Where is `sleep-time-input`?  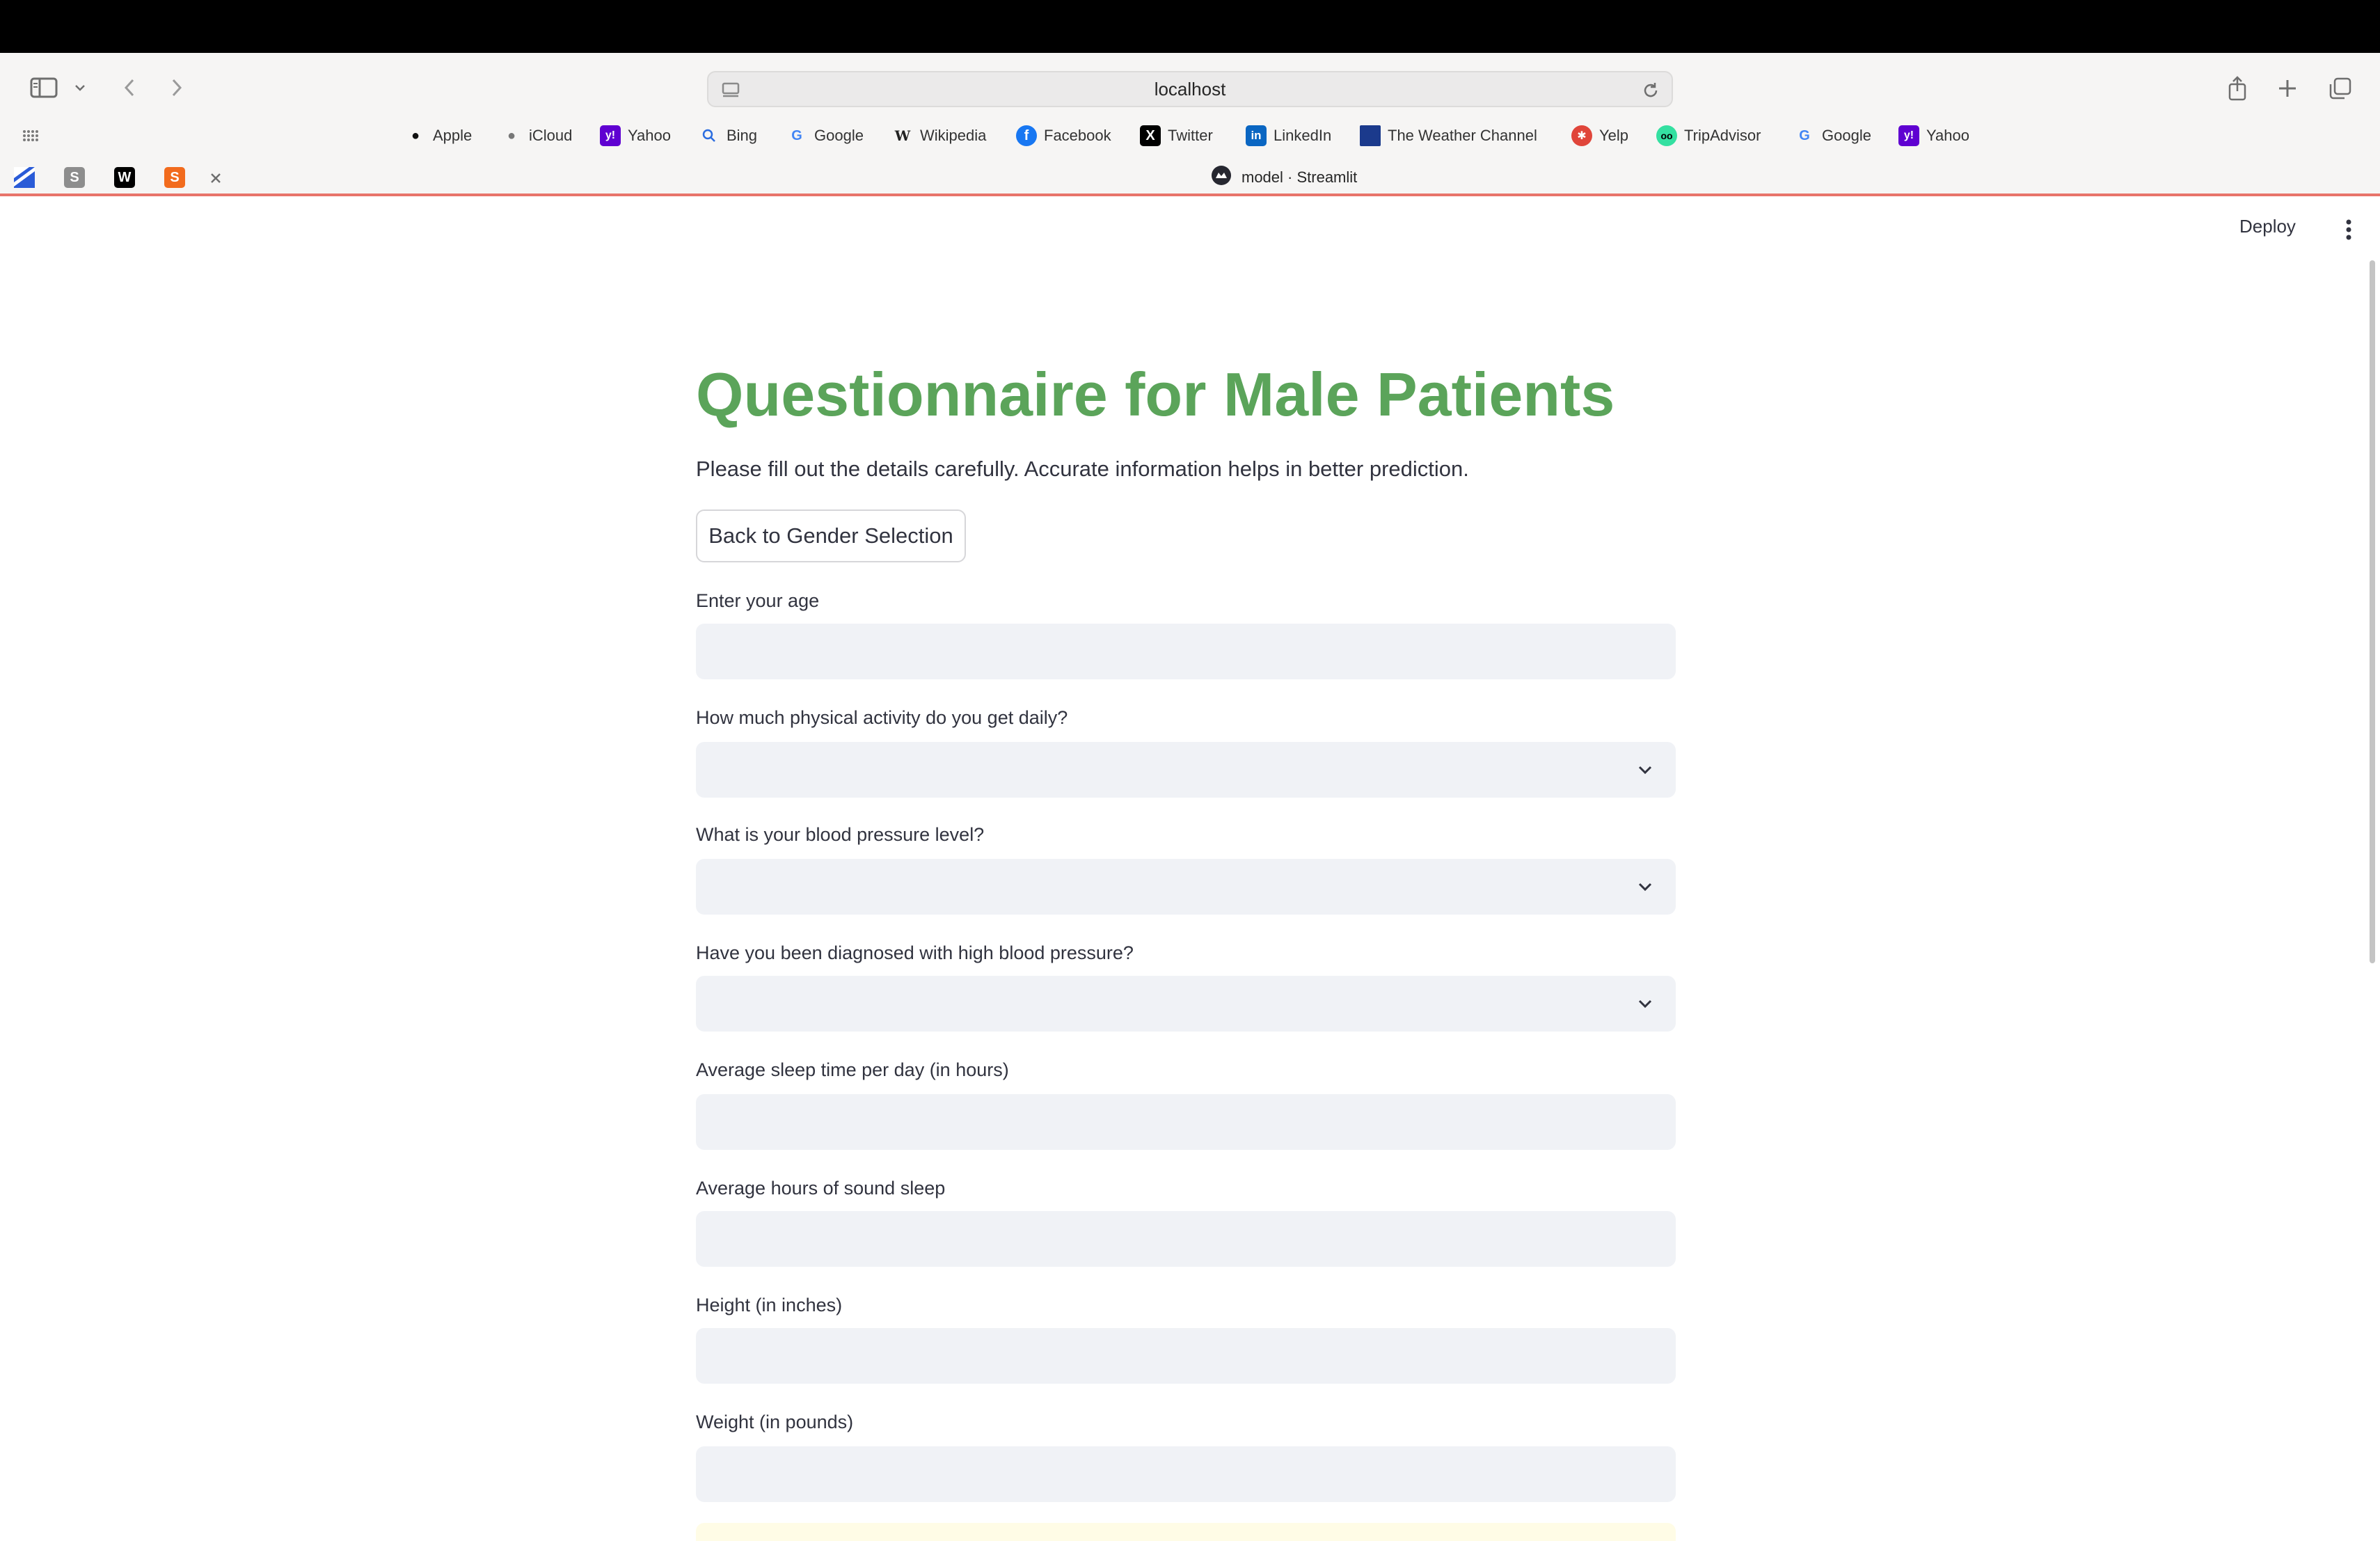
sleep-time-input is located at coordinates (1186, 1122).